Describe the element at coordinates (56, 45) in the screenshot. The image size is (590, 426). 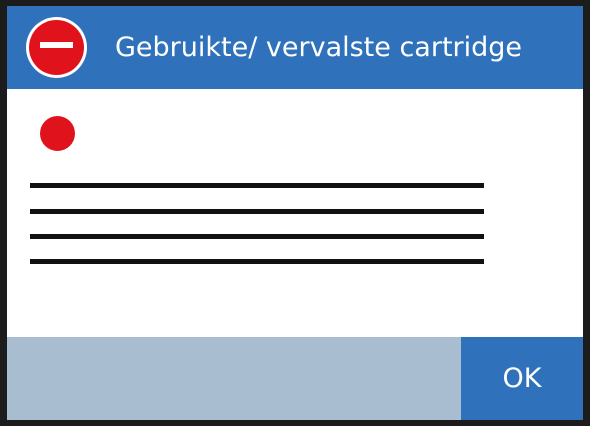
I see `stop-icon-bar` at that location.